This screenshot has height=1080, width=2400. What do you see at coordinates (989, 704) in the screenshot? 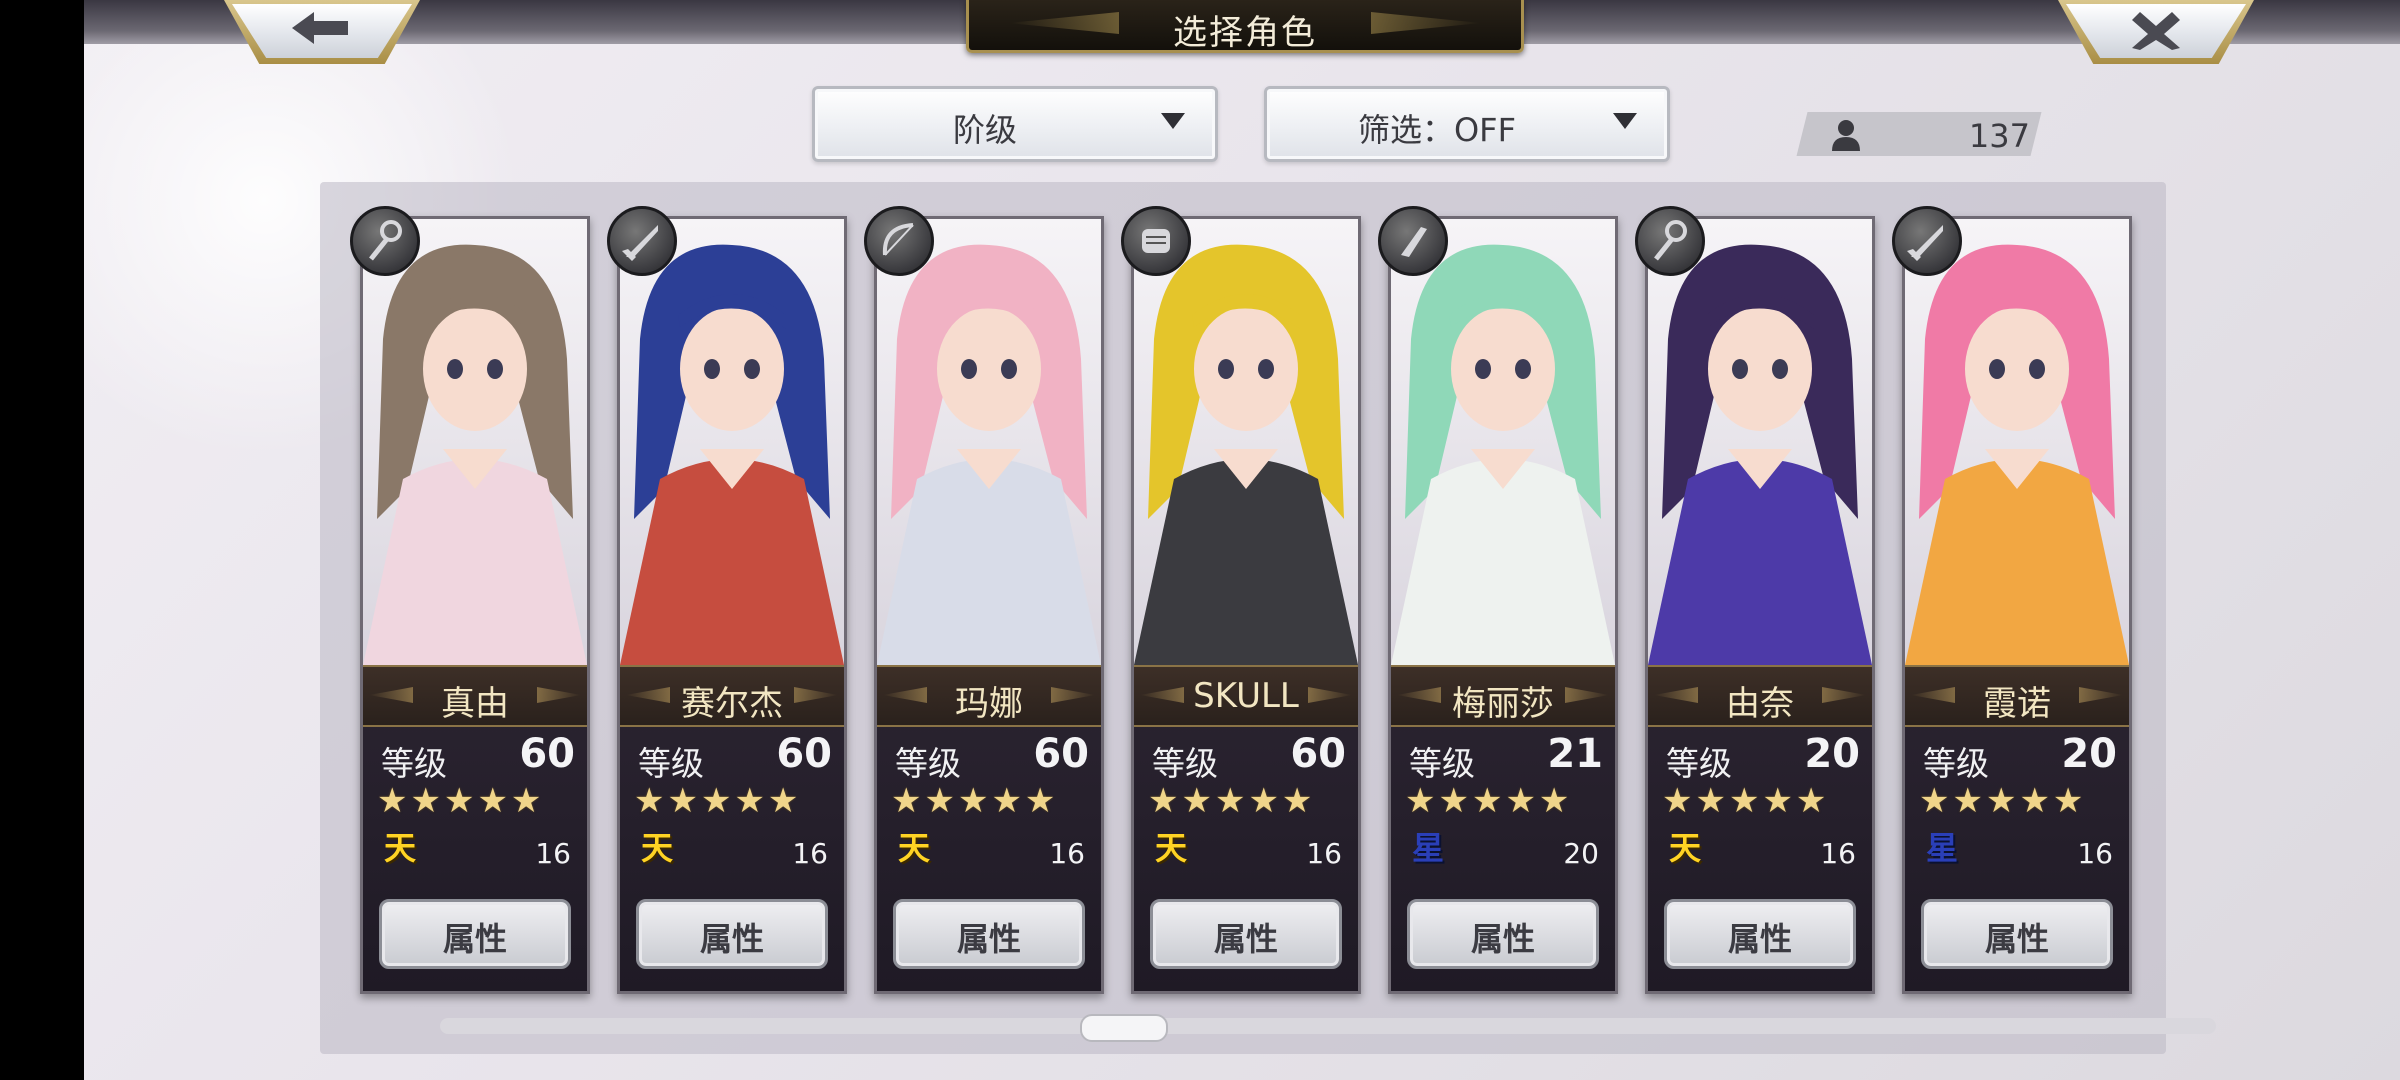
I see `character-name: 玛娜` at bounding box center [989, 704].